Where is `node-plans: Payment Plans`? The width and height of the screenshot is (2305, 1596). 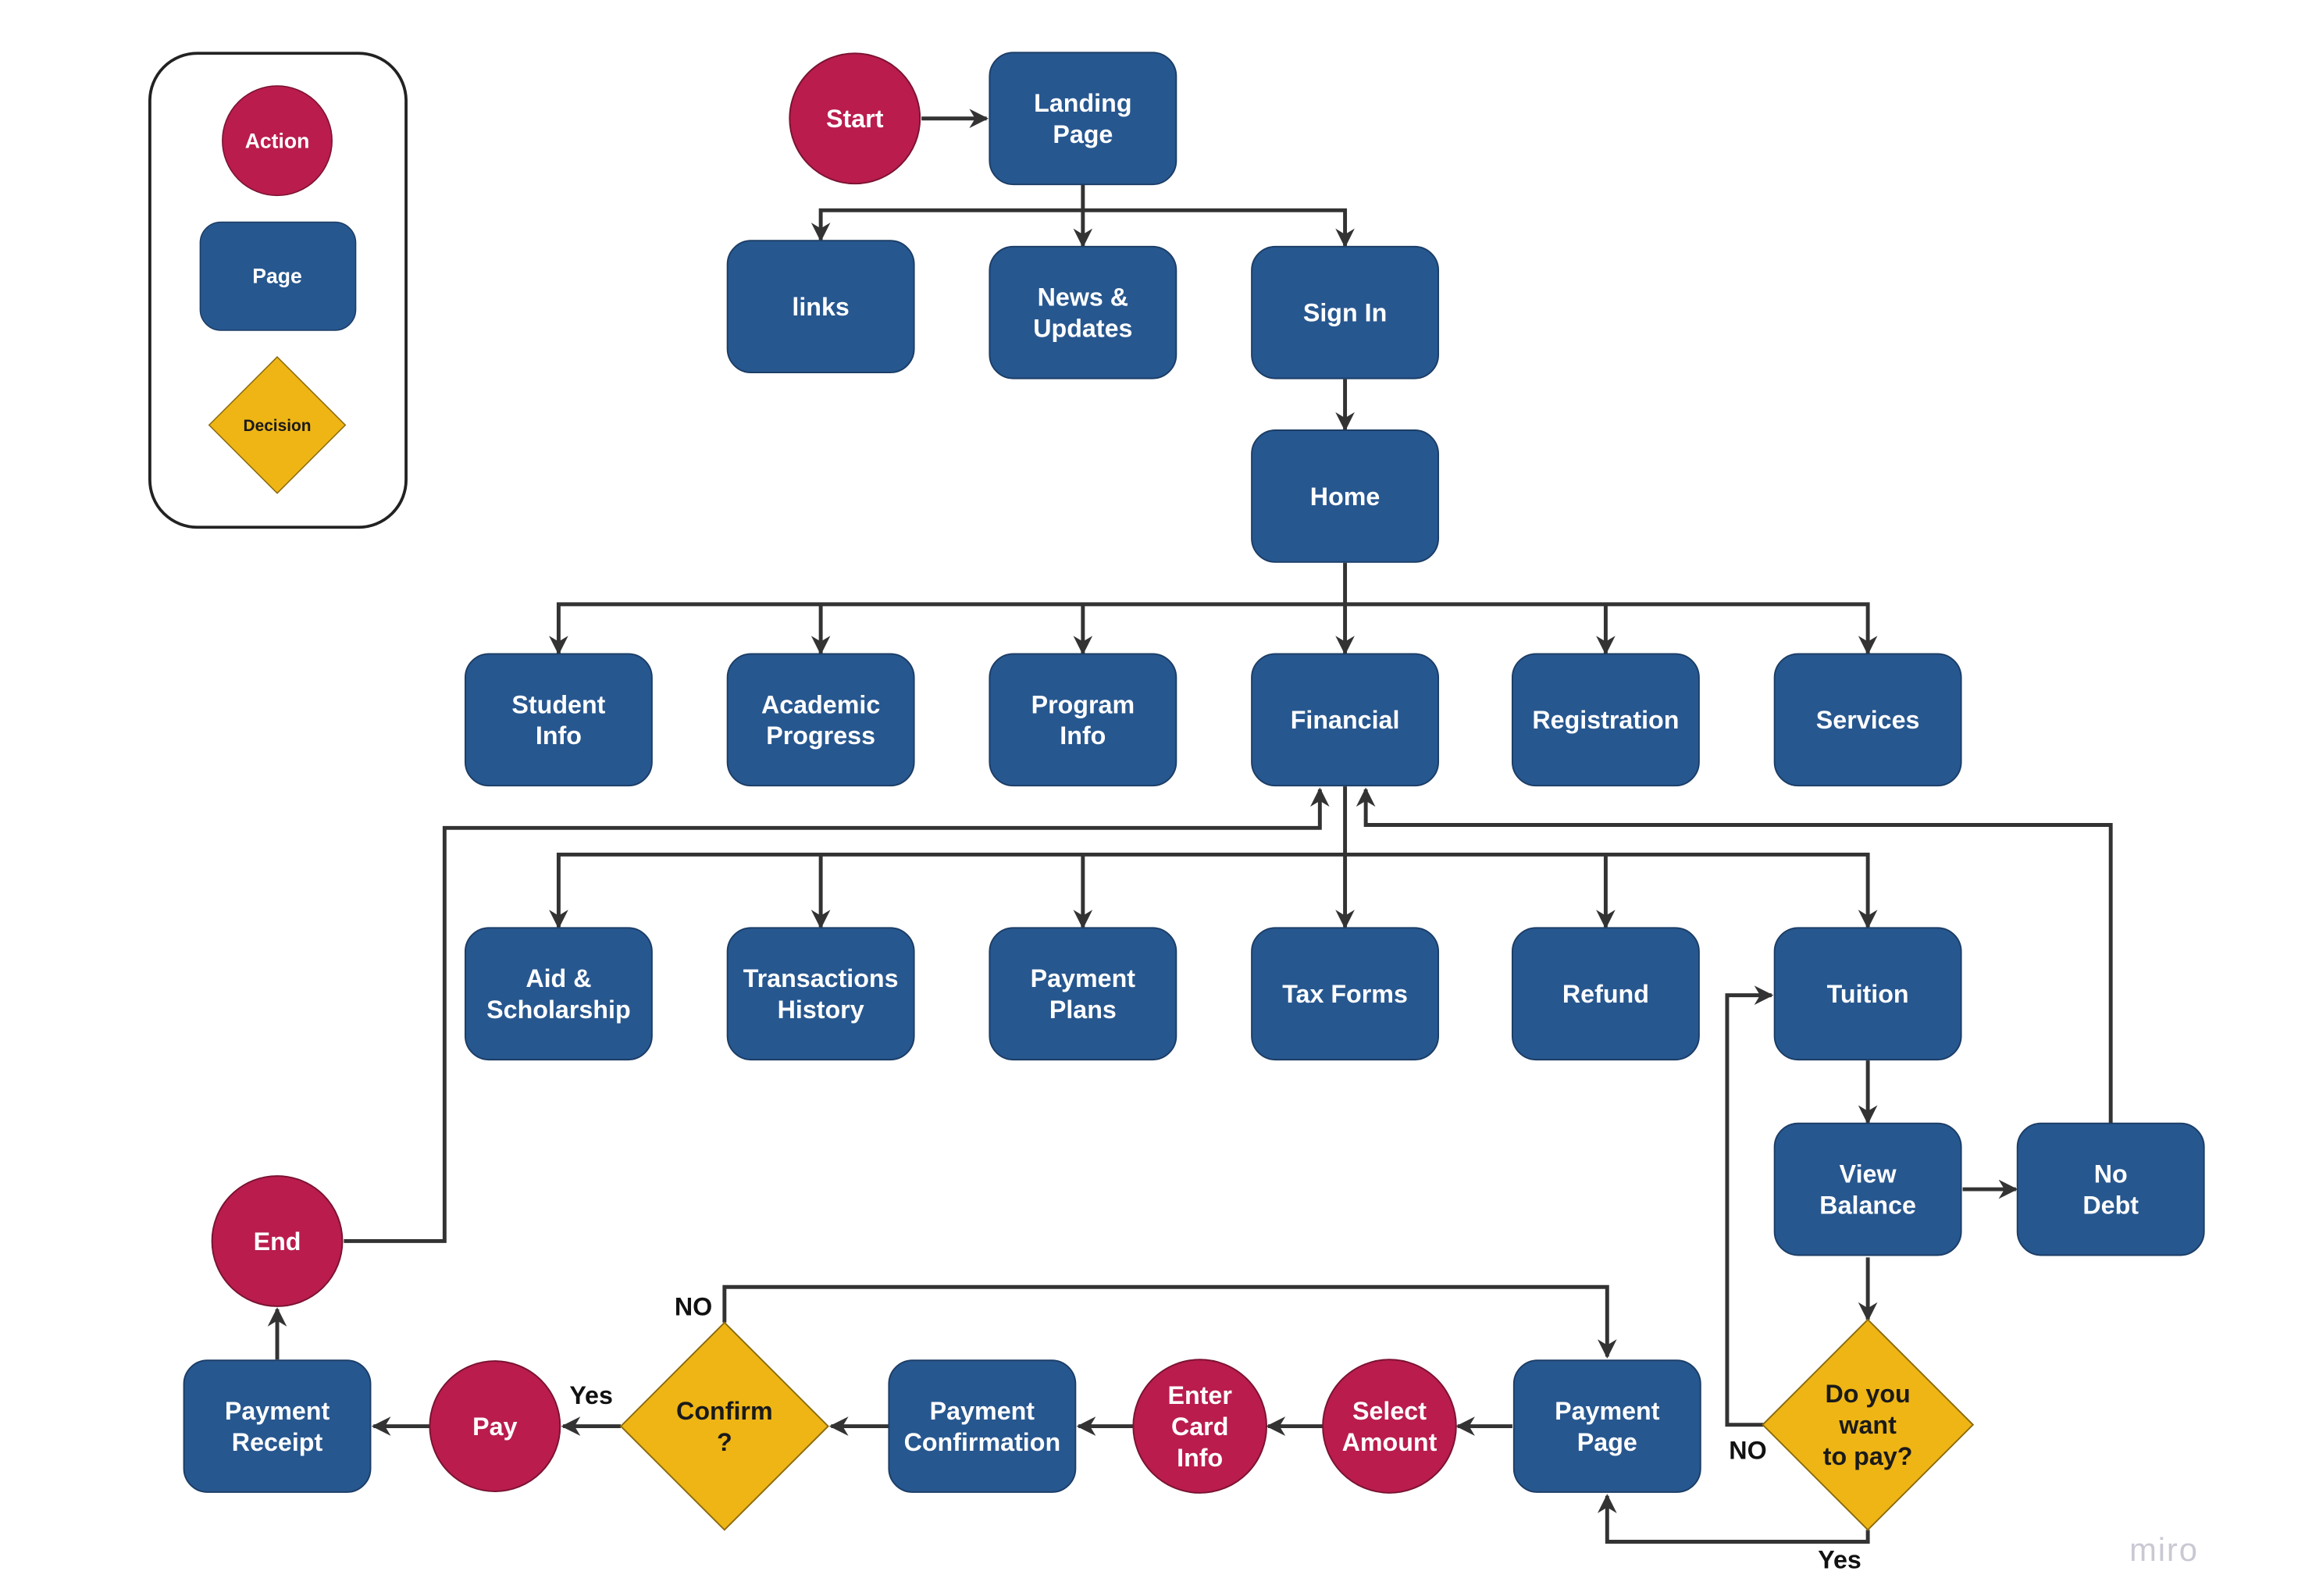 node-plans: Payment Plans is located at coordinates (1083, 994).